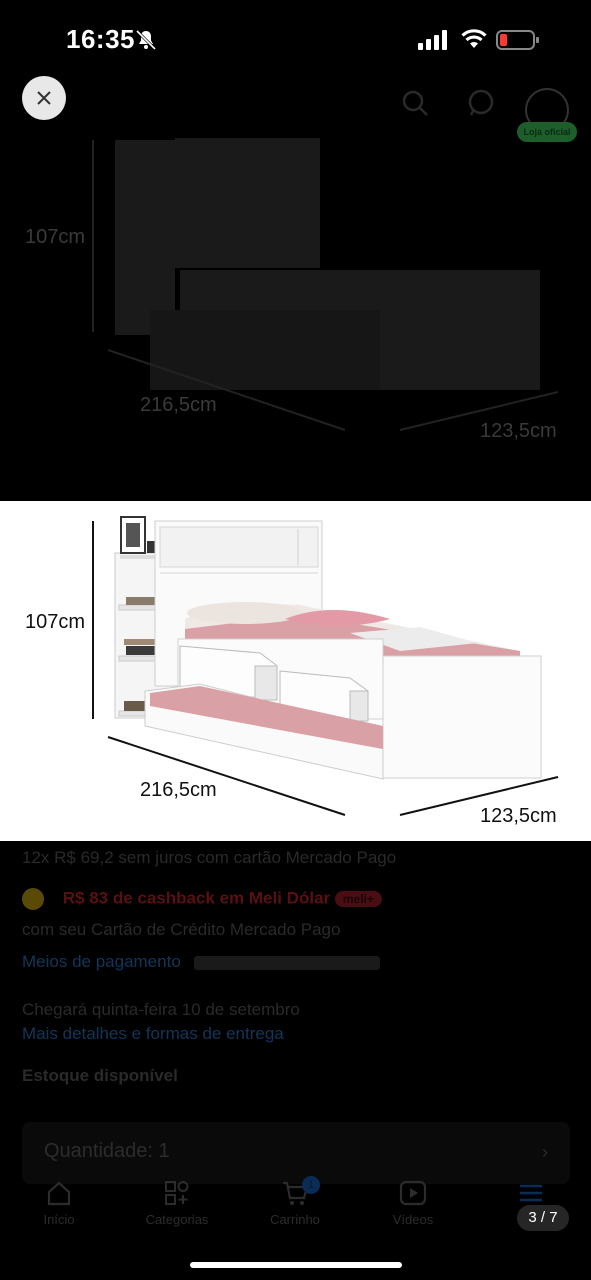 Image resolution: width=591 pixels, height=1280 pixels. What do you see at coordinates (311, 1185) in the screenshot?
I see `cart-count-badge: 1` at bounding box center [311, 1185].